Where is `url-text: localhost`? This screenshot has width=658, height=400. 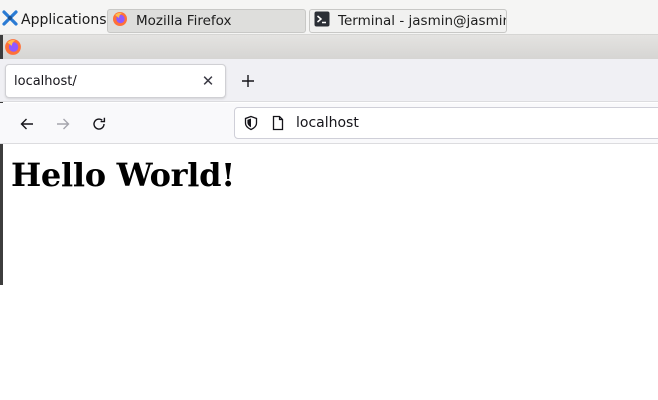 url-text: localhost is located at coordinates (327, 123).